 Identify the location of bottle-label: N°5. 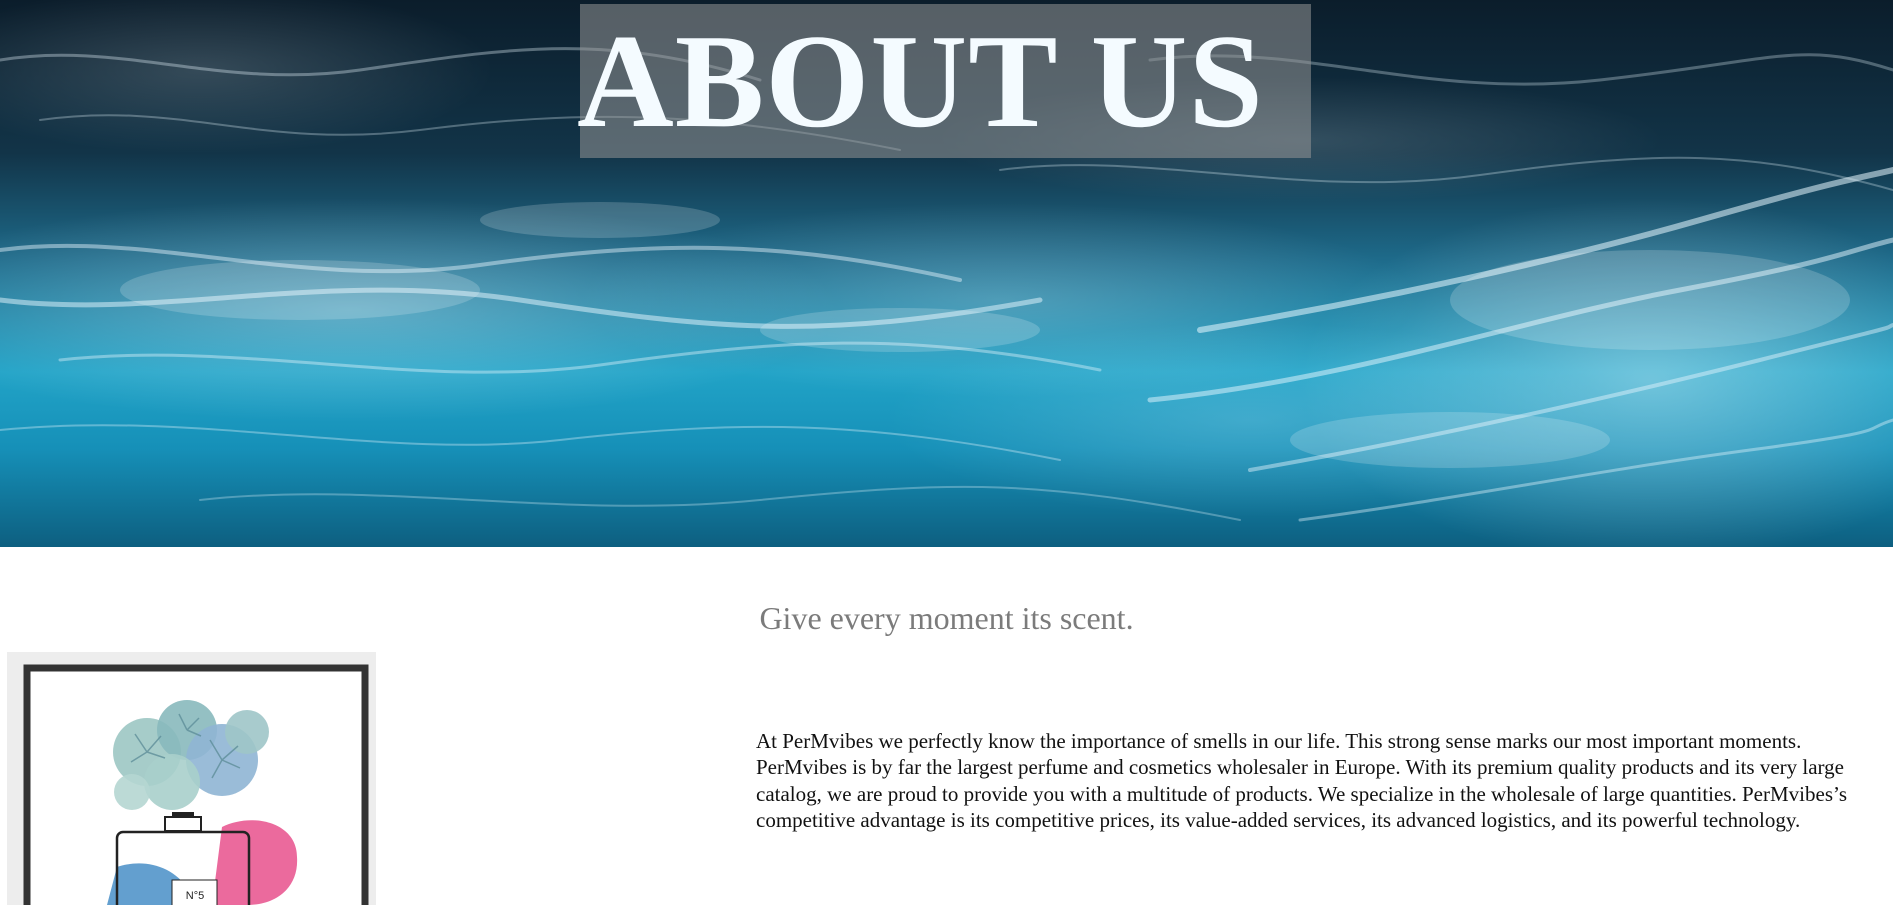
(195, 896).